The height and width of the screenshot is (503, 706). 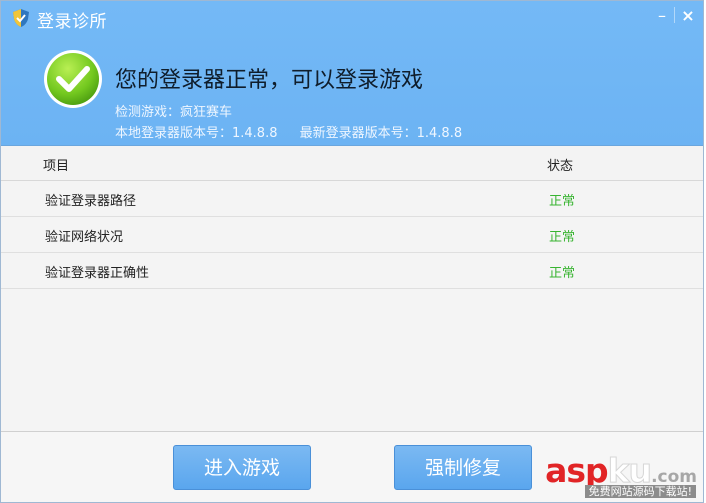 I want to click on table-row: 验证网络状况 正常, so click(x=352, y=235).